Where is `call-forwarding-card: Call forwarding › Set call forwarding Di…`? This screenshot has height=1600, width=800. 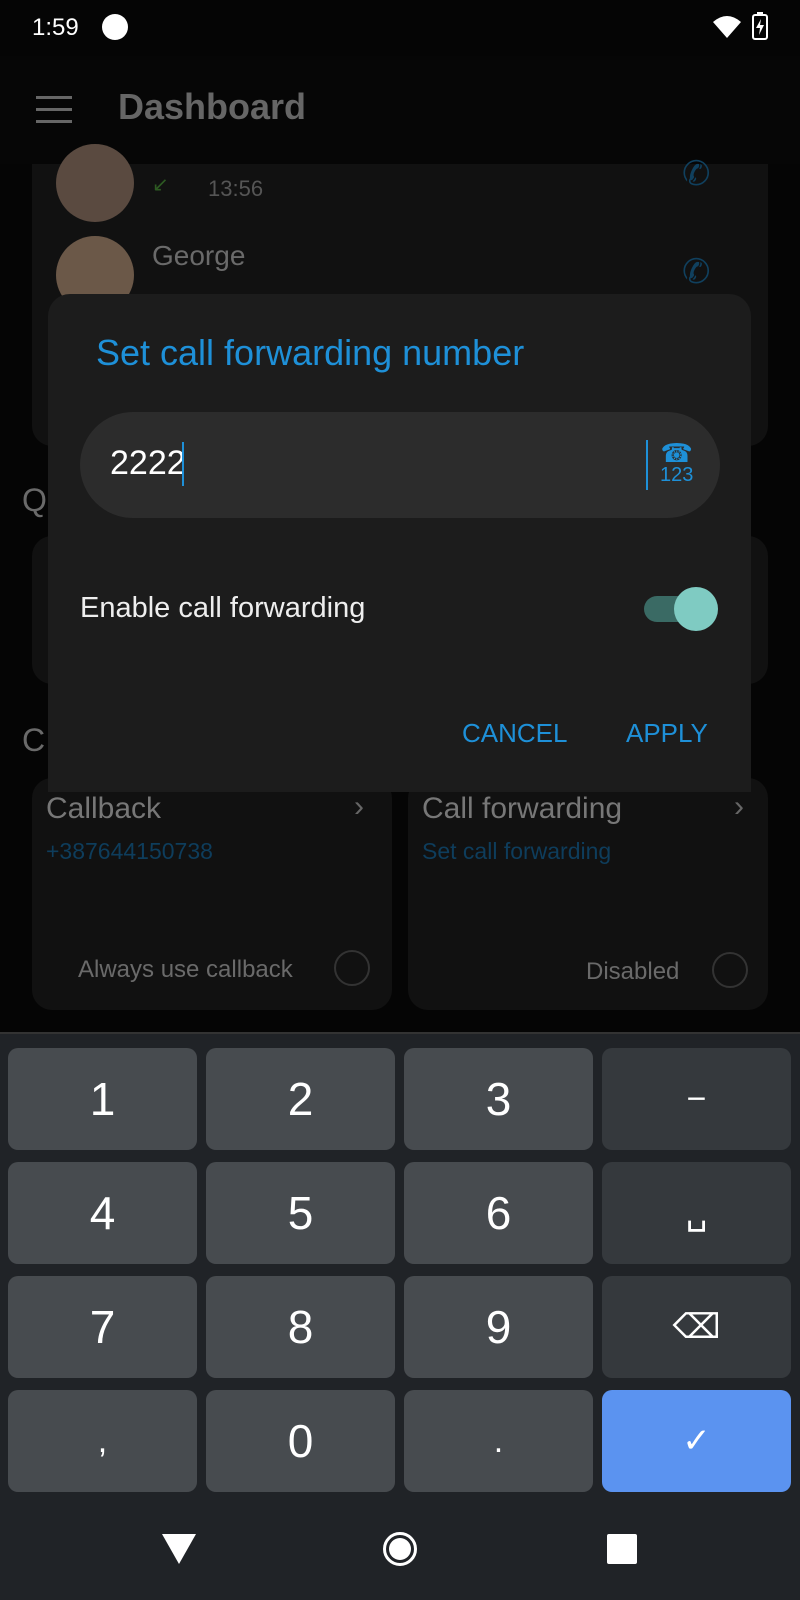
call-forwarding-card: Call forwarding › Set call forwarding Di… is located at coordinates (588, 894).